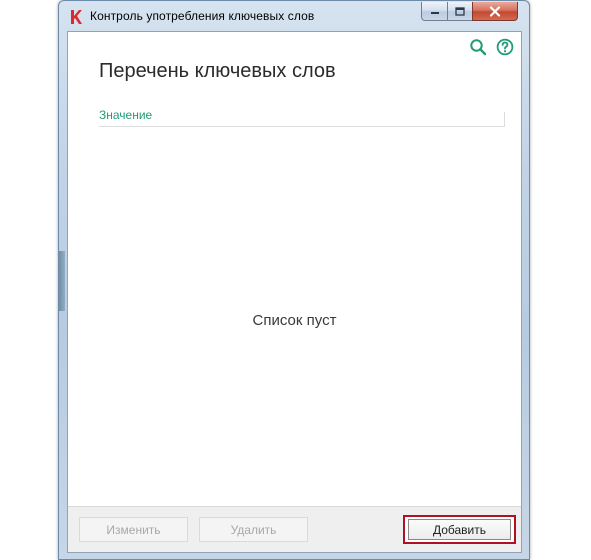  I want to click on minimize-button, so click(434, 11).